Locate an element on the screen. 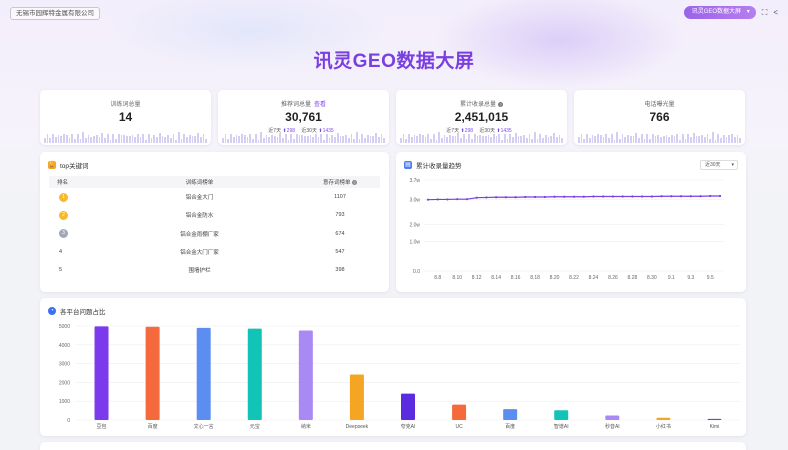  x-tick-label: Kimi is located at coordinates (715, 427).